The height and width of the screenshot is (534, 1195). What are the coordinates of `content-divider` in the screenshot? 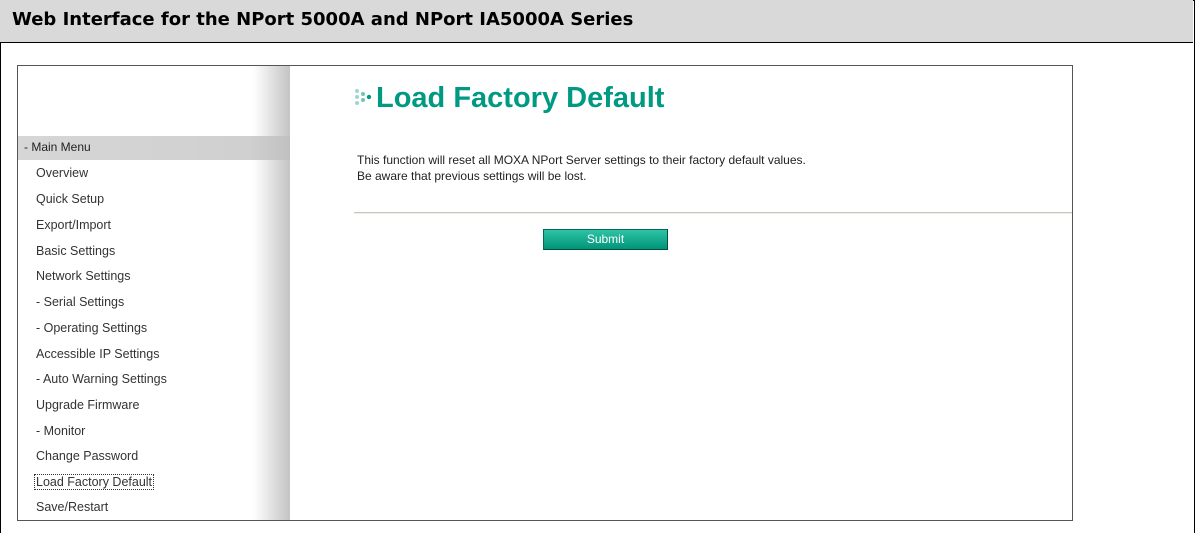 It's located at (713, 213).